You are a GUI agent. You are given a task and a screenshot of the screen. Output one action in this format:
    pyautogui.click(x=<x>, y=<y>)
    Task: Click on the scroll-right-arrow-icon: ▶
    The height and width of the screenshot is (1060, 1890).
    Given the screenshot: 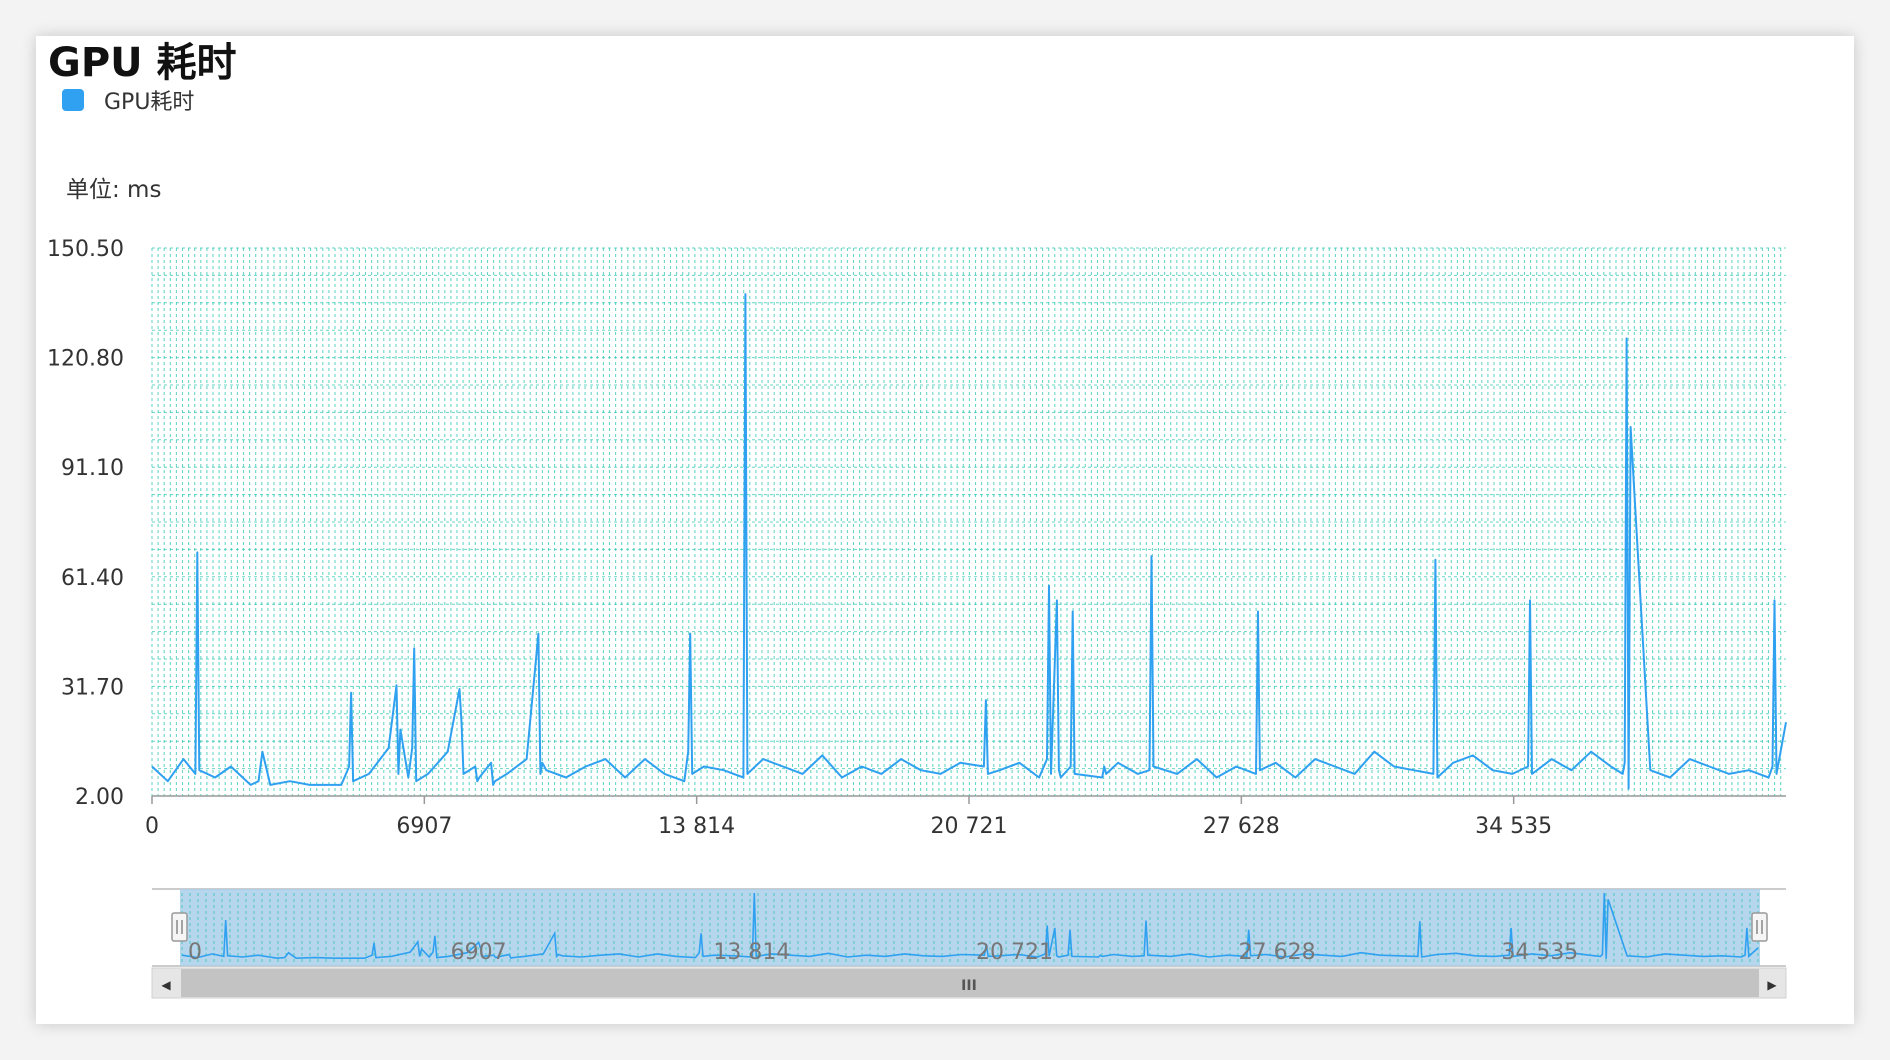 What is the action you would take?
    pyautogui.click(x=1772, y=985)
    